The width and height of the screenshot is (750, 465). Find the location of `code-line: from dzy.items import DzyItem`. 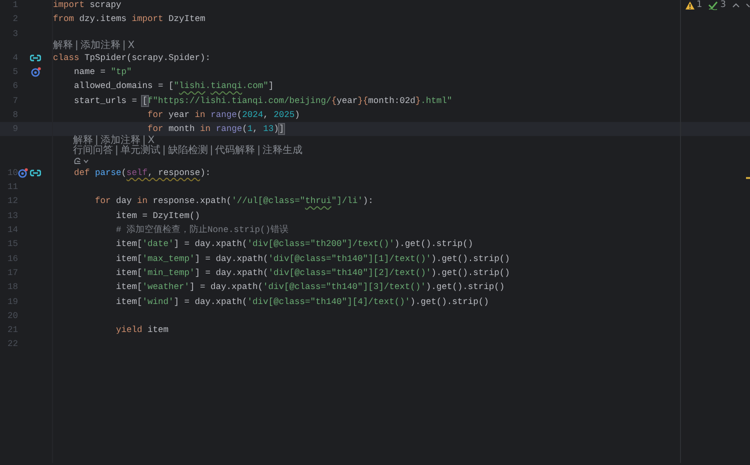

code-line: from dzy.items import DzyItem is located at coordinates (129, 19).